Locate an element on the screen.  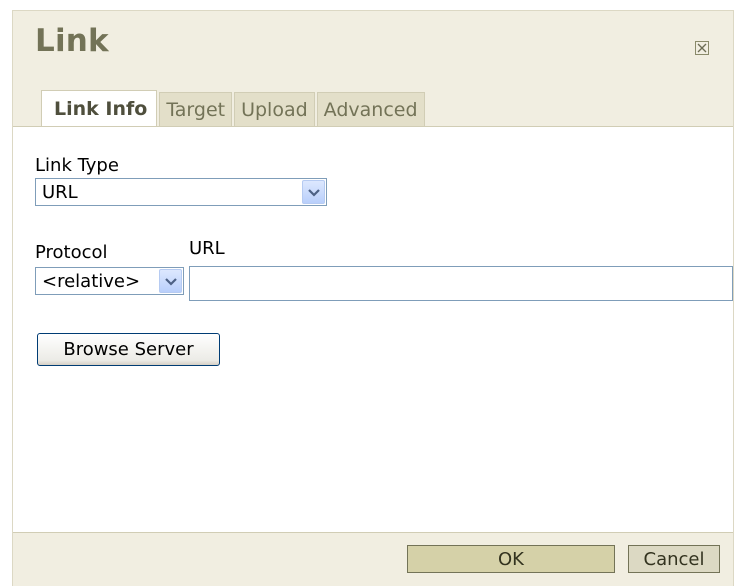
link-type-value: URL is located at coordinates (60, 192).